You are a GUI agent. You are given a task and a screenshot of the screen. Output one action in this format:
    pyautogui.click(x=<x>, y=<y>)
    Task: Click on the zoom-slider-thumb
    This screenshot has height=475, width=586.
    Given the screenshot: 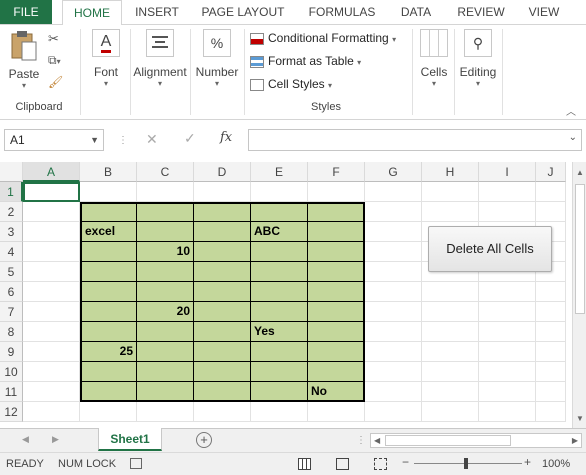 What is the action you would take?
    pyautogui.click(x=466, y=463)
    